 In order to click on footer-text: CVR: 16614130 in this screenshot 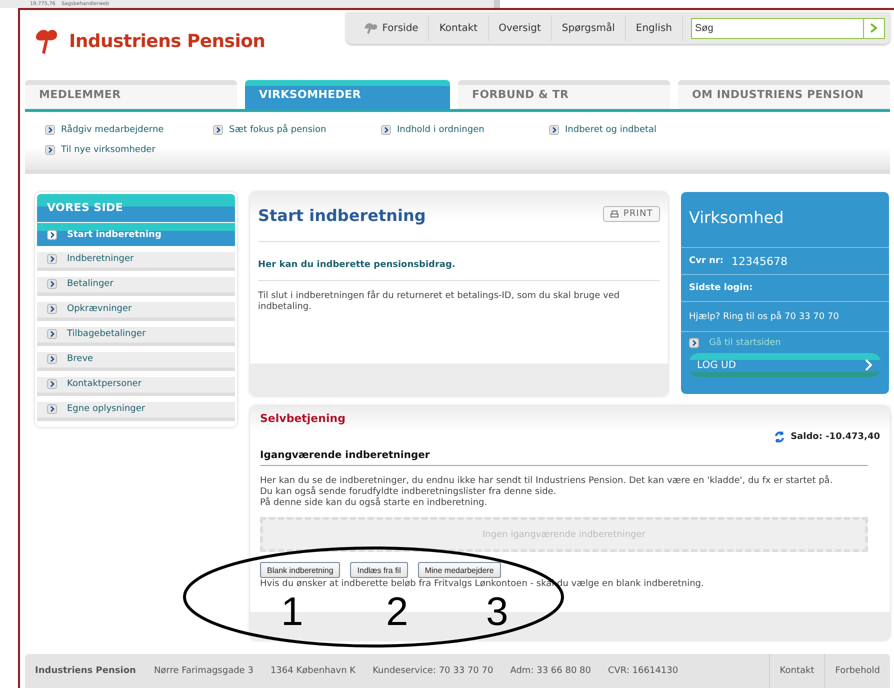, I will do `click(643, 671)`.